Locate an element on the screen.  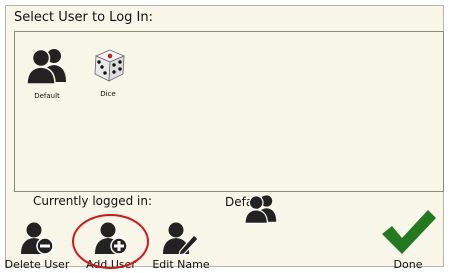
currently-logged-in-label: Currently logged in: is located at coordinates (93, 201).